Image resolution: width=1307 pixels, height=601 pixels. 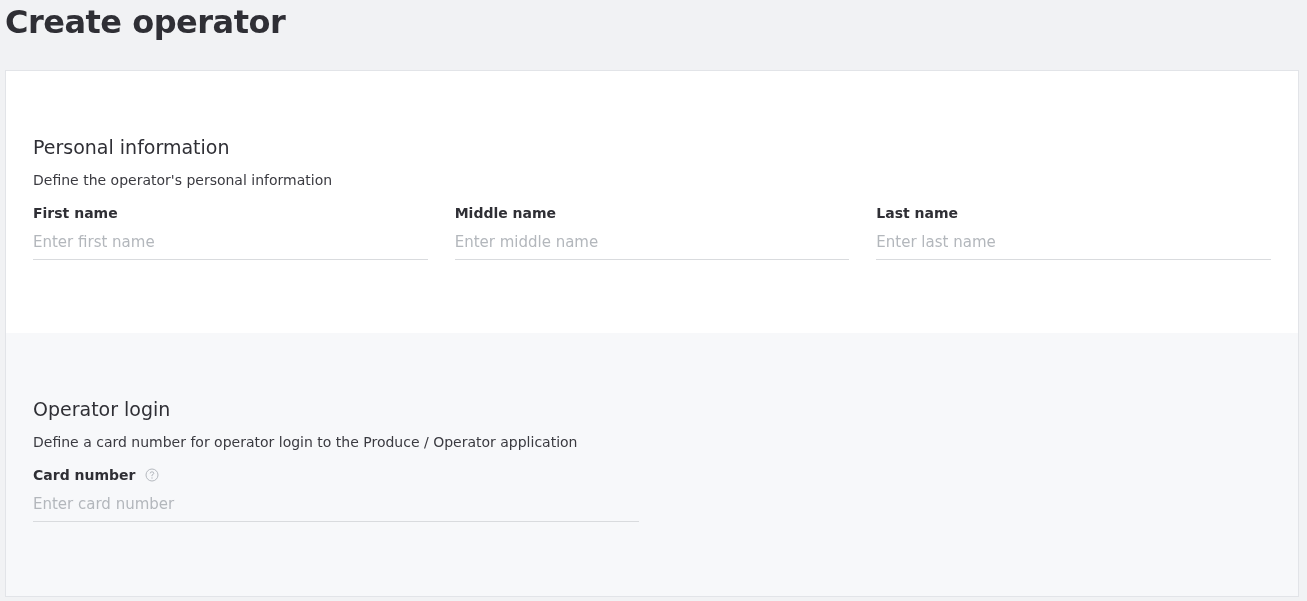 What do you see at coordinates (132, 147) in the screenshot?
I see `section-heading: Personal information` at bounding box center [132, 147].